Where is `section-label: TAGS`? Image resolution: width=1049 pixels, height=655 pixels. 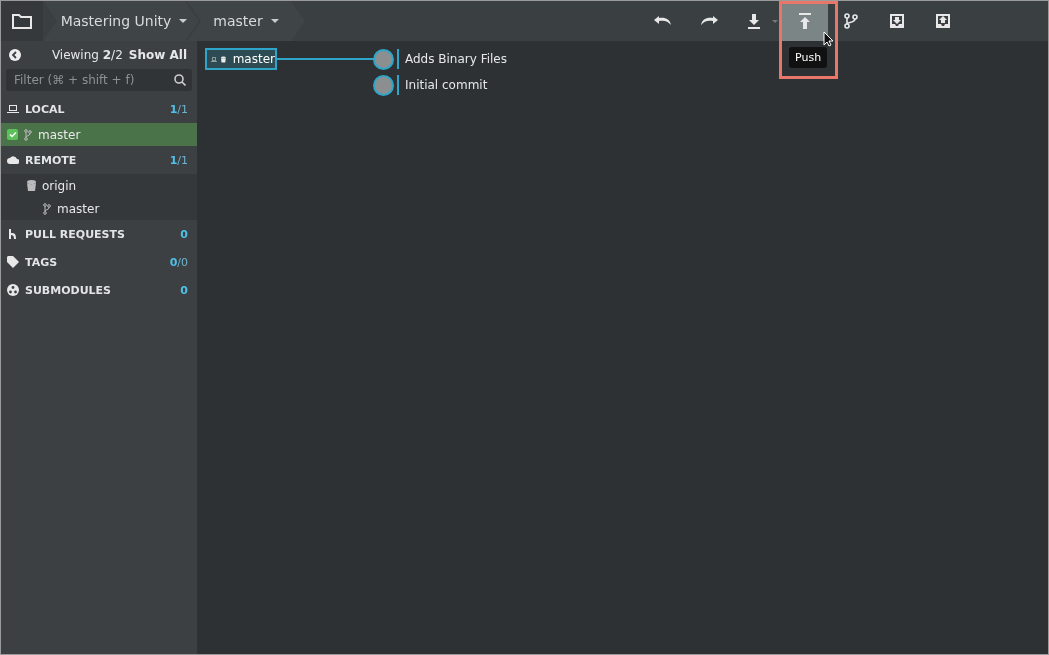 section-label: TAGS is located at coordinates (42, 262).